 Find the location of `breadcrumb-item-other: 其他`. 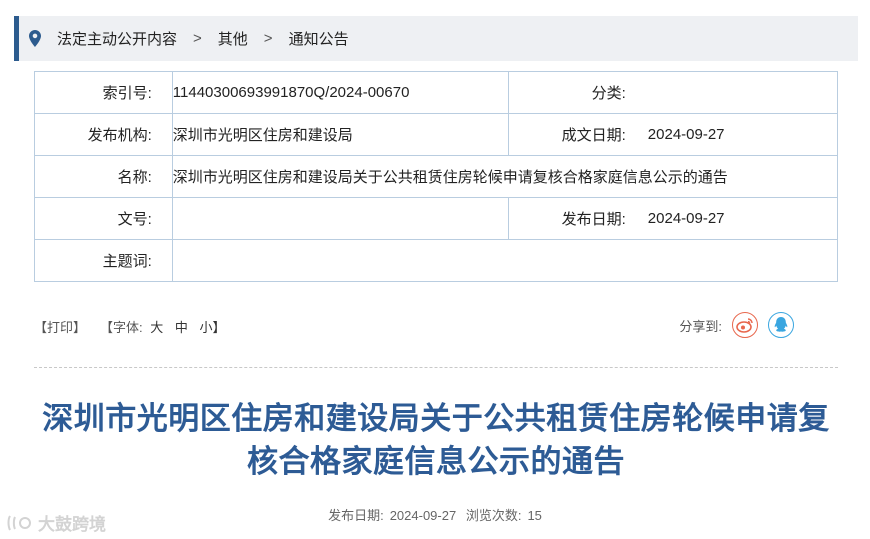

breadcrumb-item-other: 其他 is located at coordinates (233, 38).